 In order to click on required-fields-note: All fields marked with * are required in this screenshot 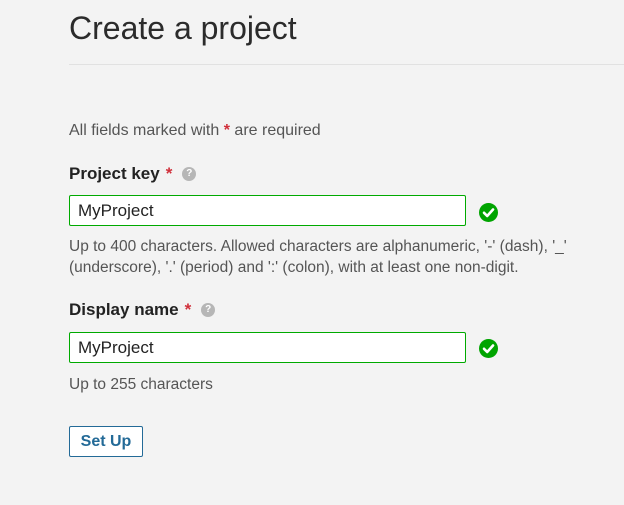, I will do `click(195, 130)`.